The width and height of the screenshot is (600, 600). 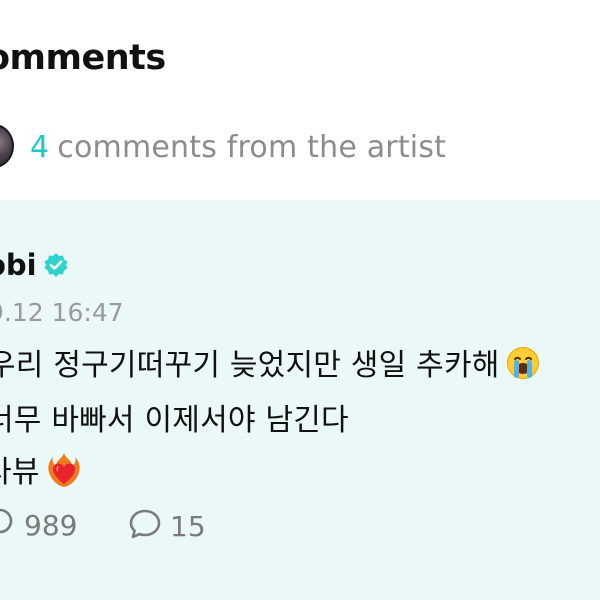 I want to click on reply-count: 15, so click(x=188, y=526).